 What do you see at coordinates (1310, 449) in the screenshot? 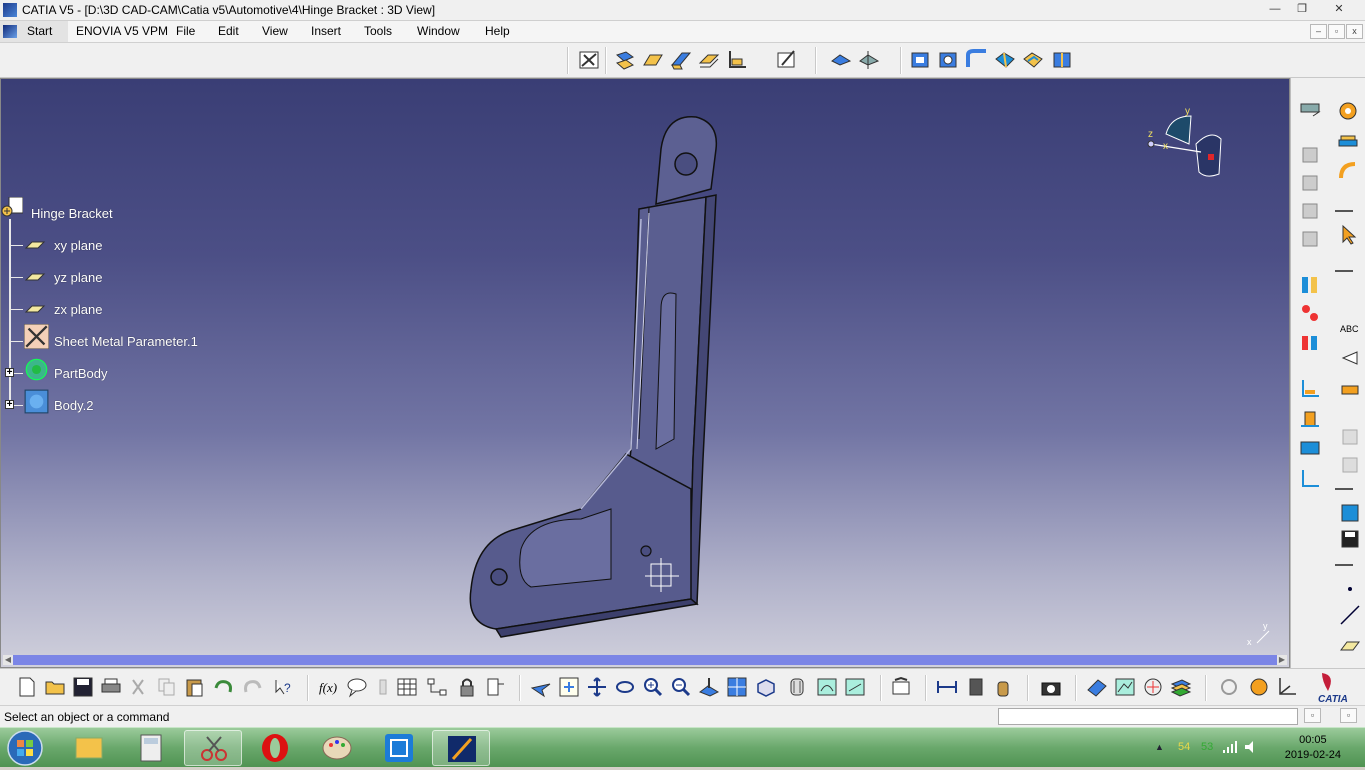
I see `measure-between-icon` at bounding box center [1310, 449].